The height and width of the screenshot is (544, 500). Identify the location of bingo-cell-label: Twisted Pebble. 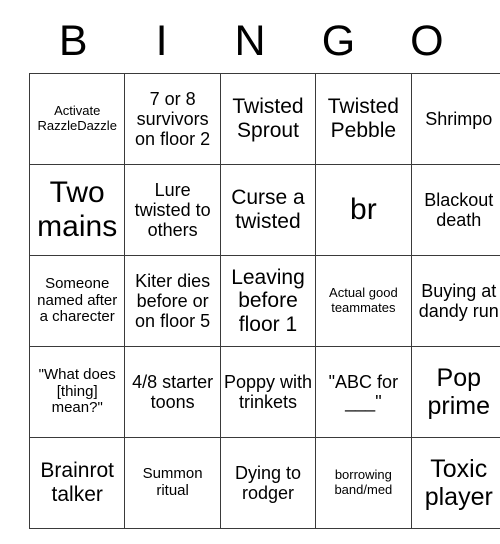
(363, 118).